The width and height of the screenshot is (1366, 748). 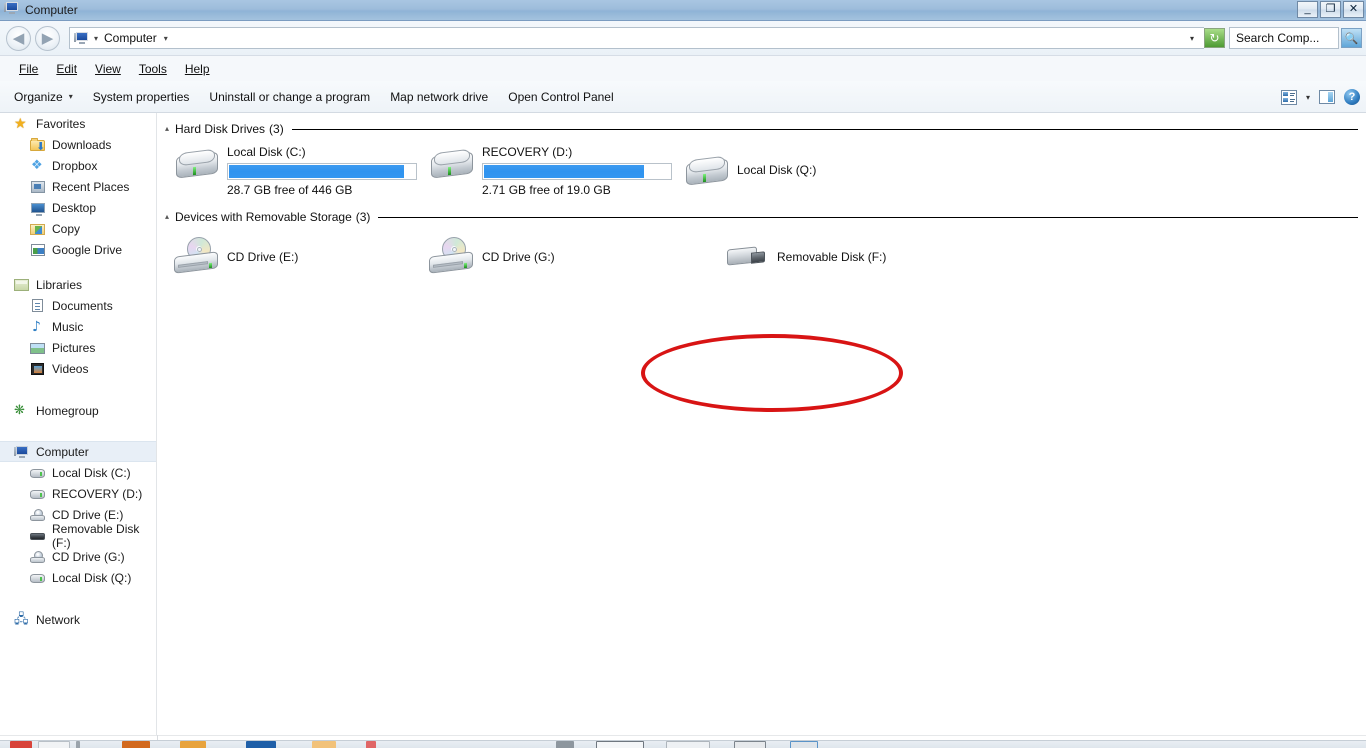 What do you see at coordinates (1279, 38) in the screenshot?
I see `search-input` at bounding box center [1279, 38].